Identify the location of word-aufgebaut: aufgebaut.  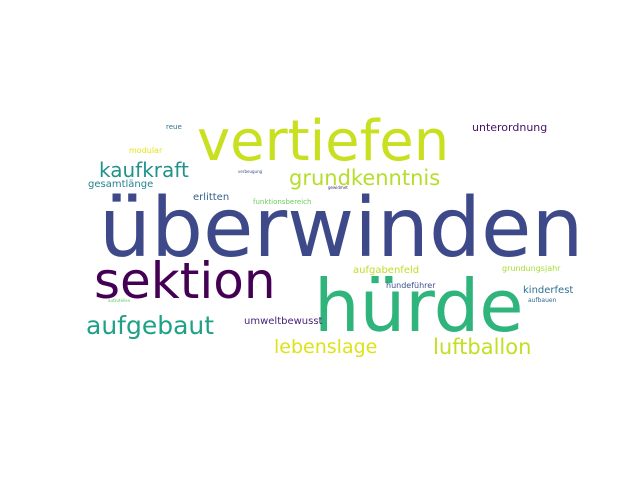
(150, 325).